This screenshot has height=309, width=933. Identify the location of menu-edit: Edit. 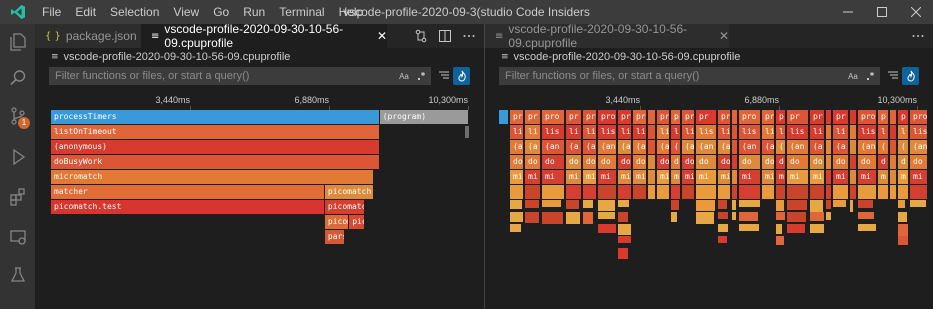
(85, 12).